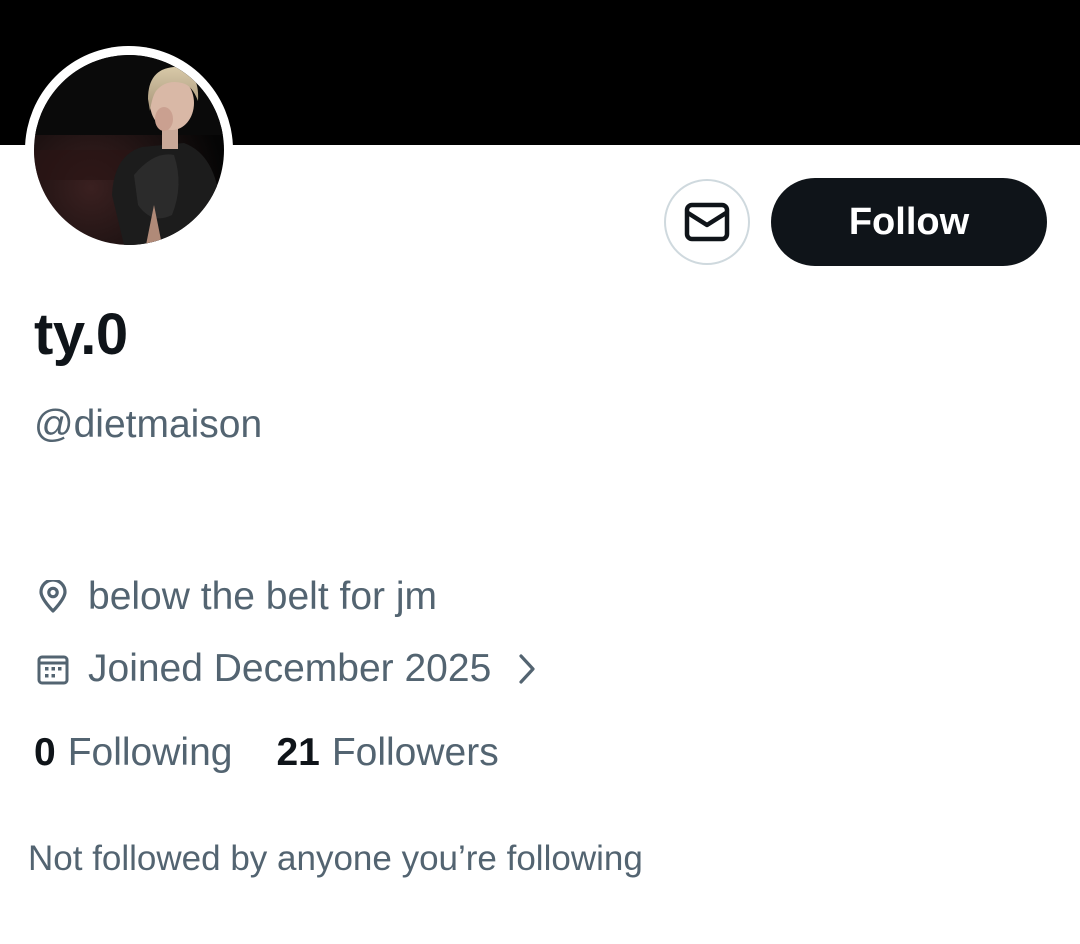 Image resolution: width=1080 pixels, height=944 pixels. Describe the element at coordinates (298, 752) in the screenshot. I see `followers-count: 21` at that location.